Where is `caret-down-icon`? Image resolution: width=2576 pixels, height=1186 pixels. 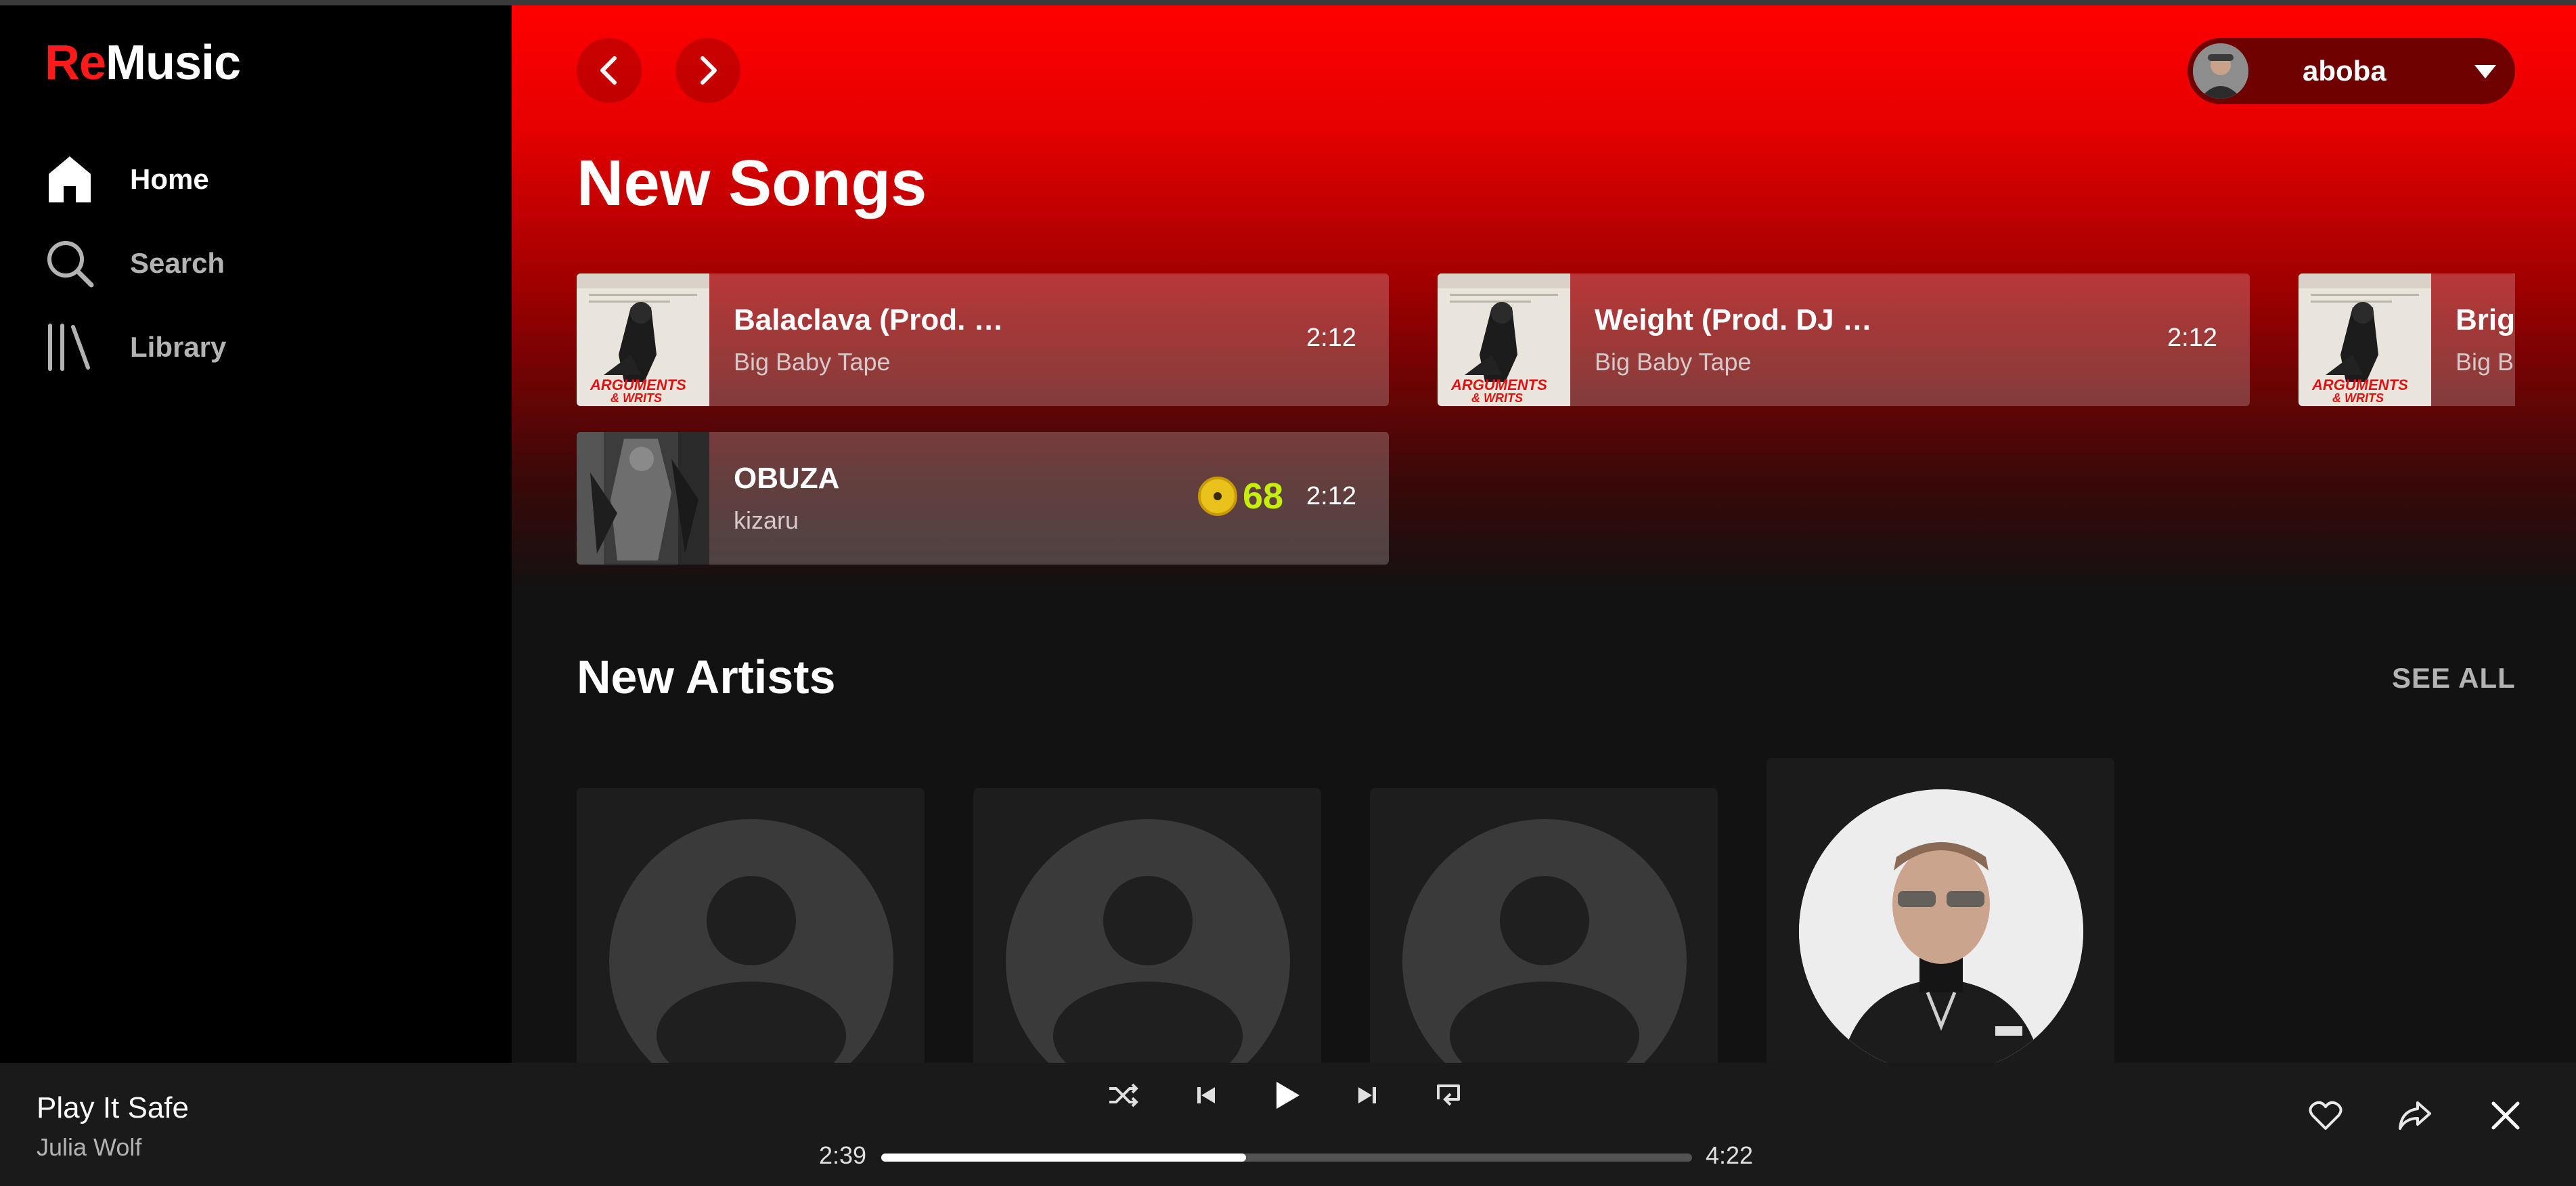 caret-down-icon is located at coordinates (2485, 72).